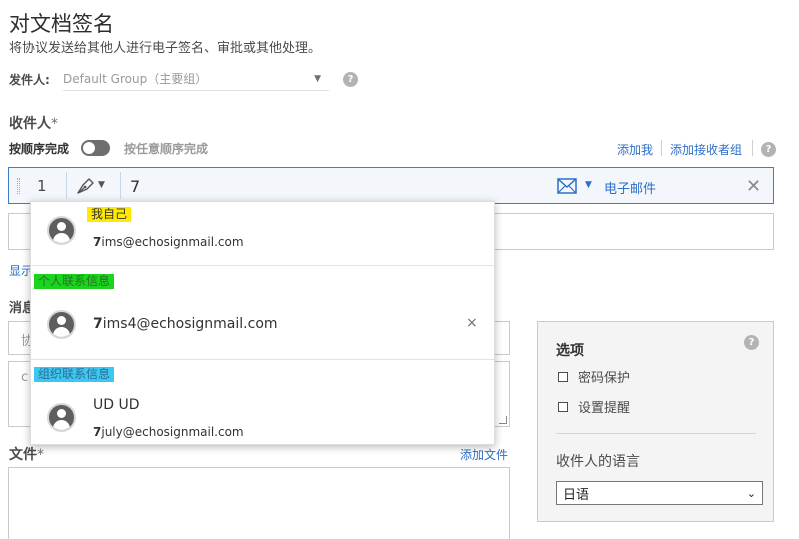 The image size is (799, 539). I want to click on suggestion-item: UD UD 7july@echosignmail.com, so click(262, 417).